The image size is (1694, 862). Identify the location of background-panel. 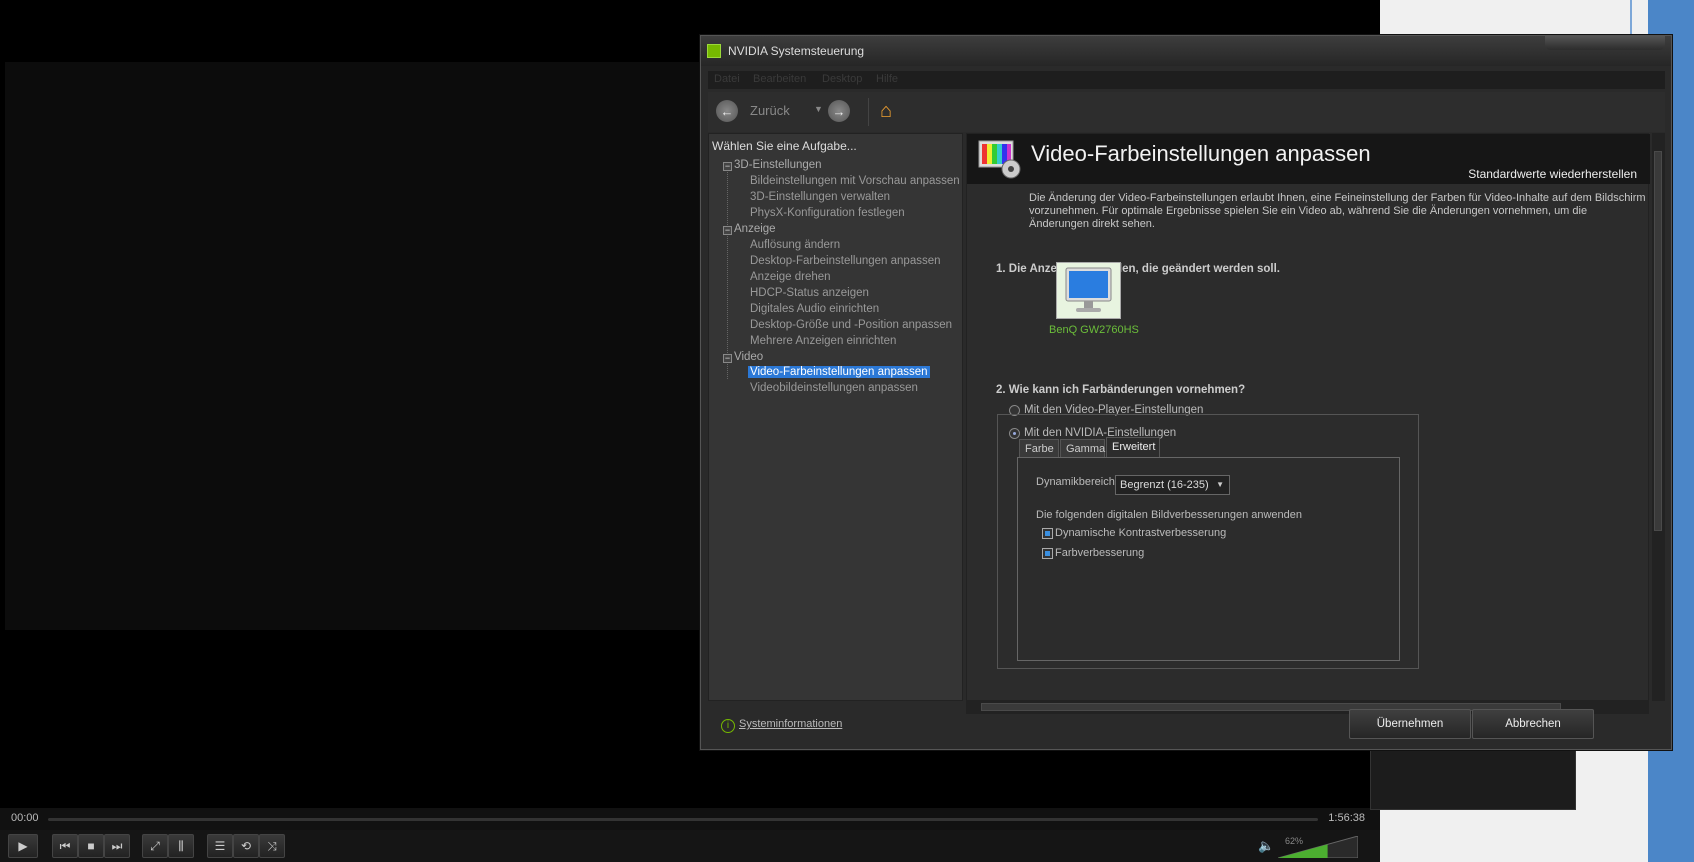
(1473, 775).